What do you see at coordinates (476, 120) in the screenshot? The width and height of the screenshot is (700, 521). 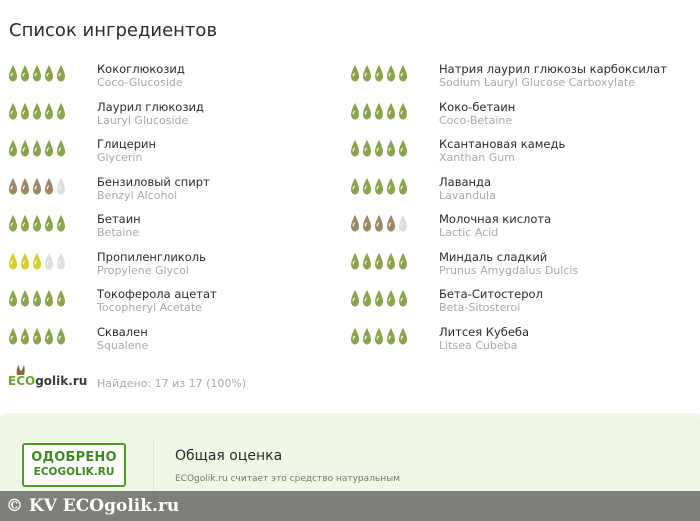 I see `ingredient-latin-name: Coco-Betaine` at bounding box center [476, 120].